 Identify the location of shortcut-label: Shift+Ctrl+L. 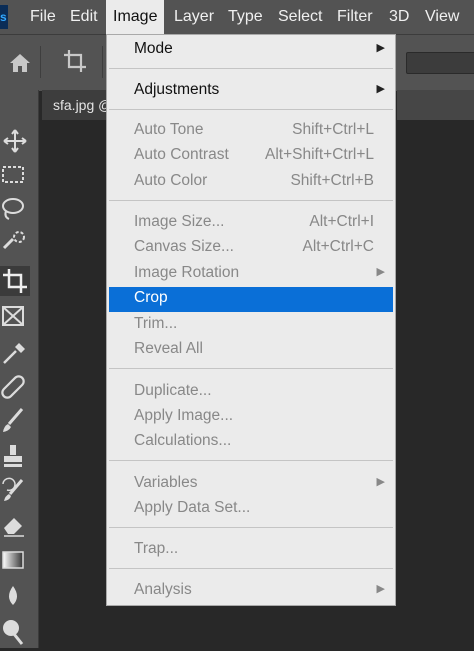
(333, 129).